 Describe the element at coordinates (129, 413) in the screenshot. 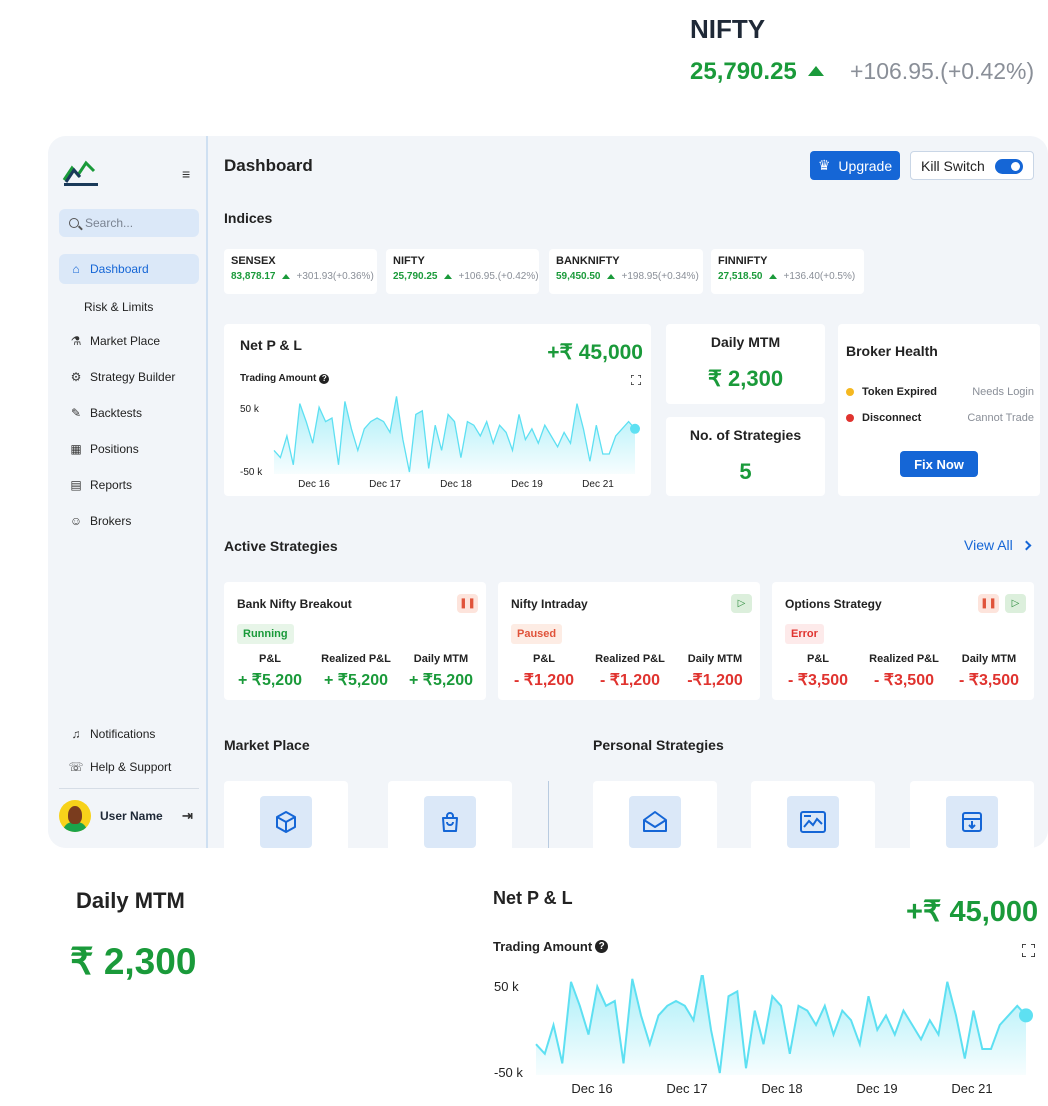

I see `sidebar-item-backtests: ✎ Backtests` at that location.